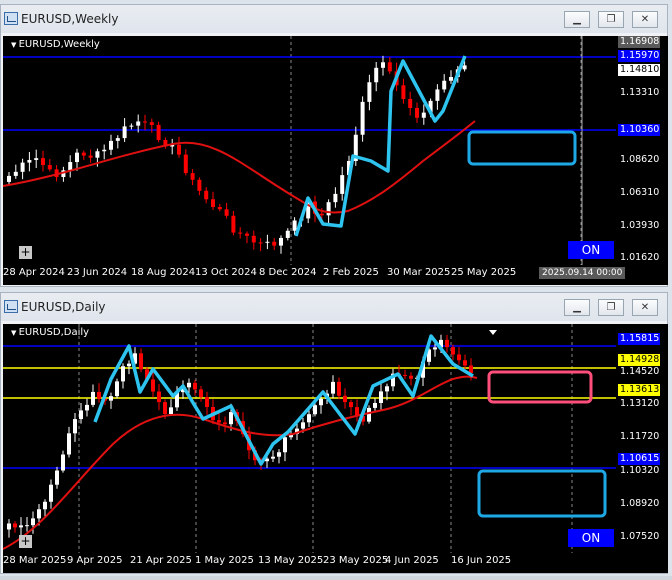 The width and height of the screenshot is (672, 580). I want to click on x-tick: 16 Jun 2025, so click(481, 560).